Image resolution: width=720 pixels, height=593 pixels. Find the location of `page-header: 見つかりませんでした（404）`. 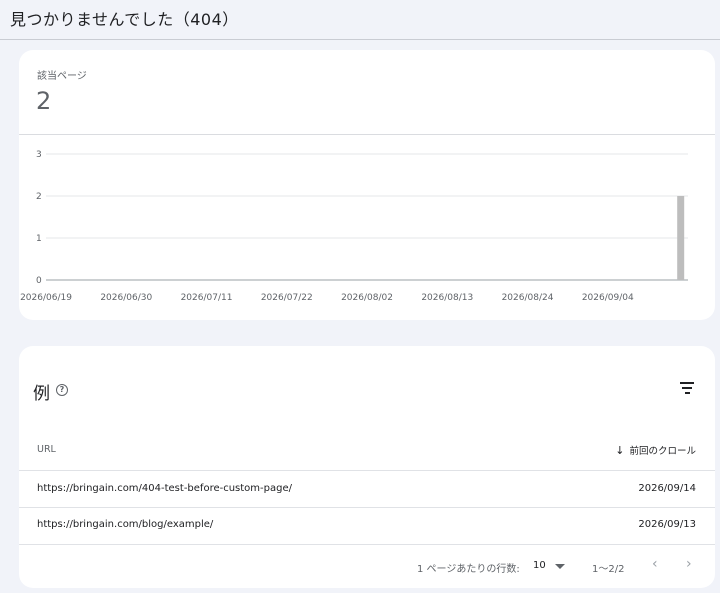

page-header: 見つかりませんでした（404） is located at coordinates (360, 20).